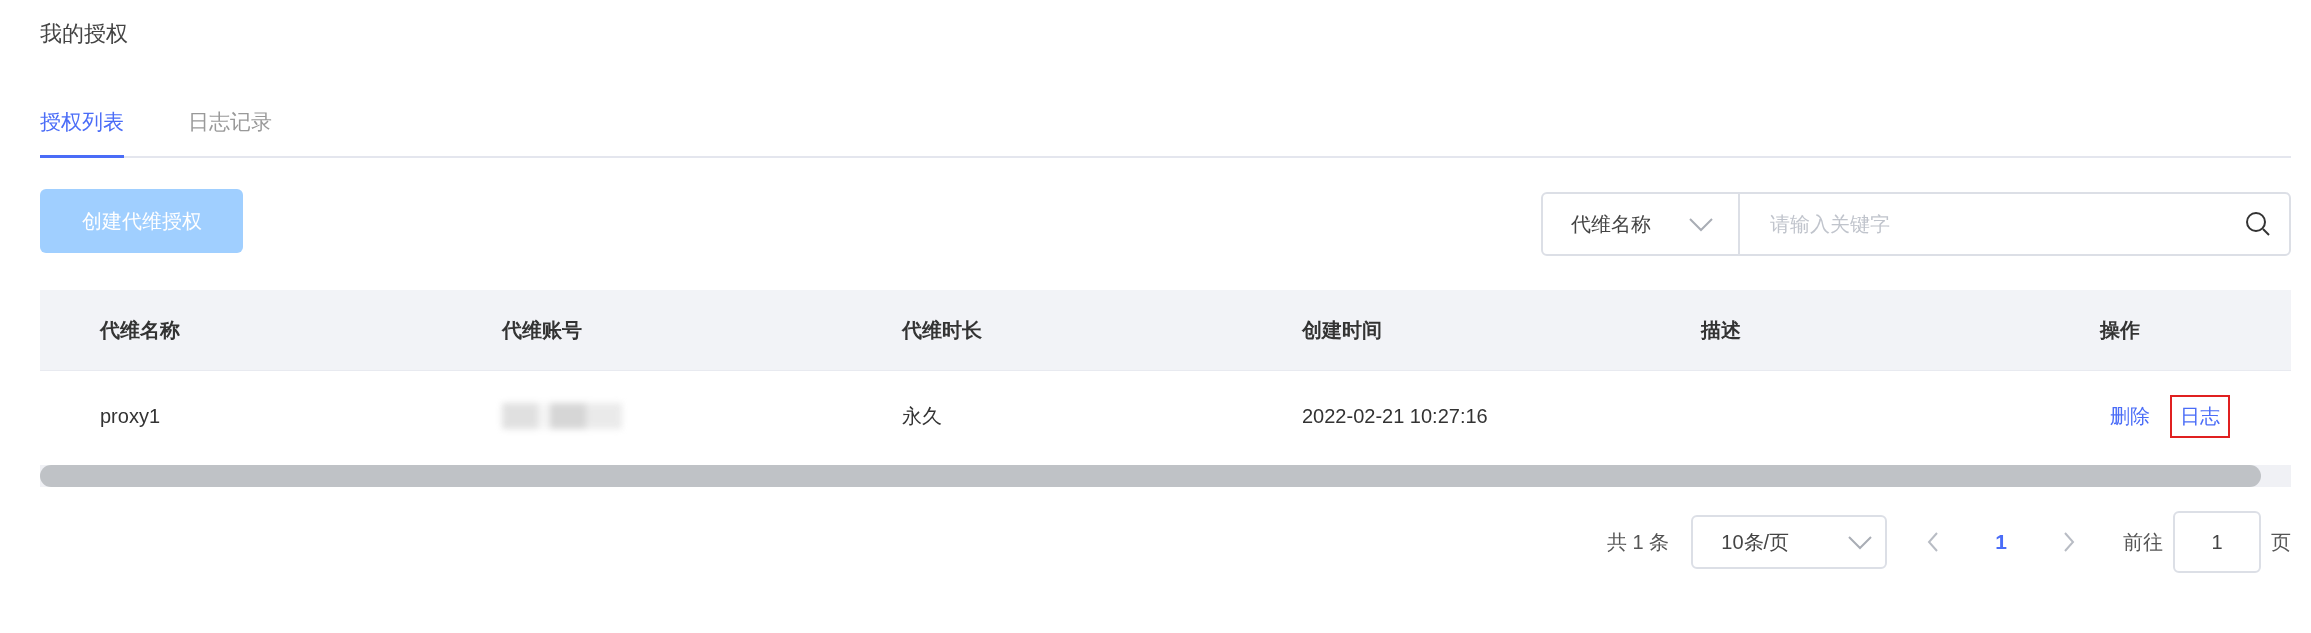 The width and height of the screenshot is (2311, 633). I want to click on column-header: 操作, so click(2120, 330).